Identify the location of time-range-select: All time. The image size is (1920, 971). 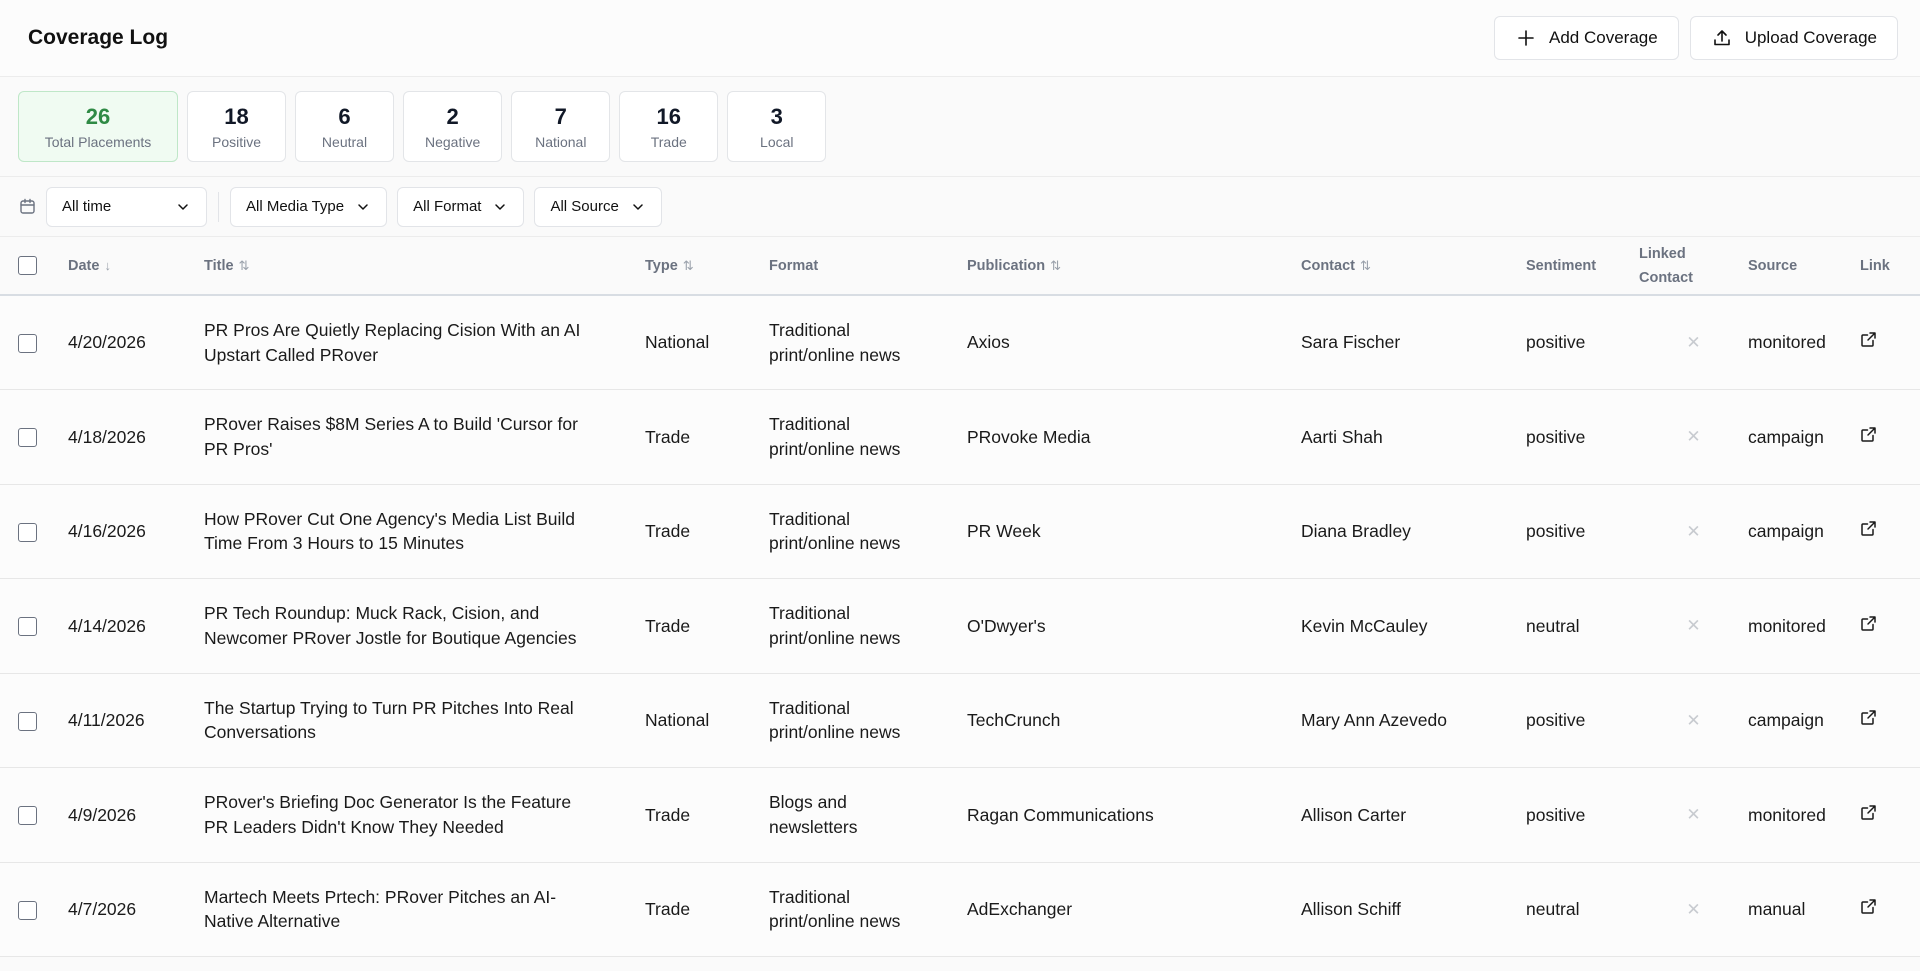
(126, 206).